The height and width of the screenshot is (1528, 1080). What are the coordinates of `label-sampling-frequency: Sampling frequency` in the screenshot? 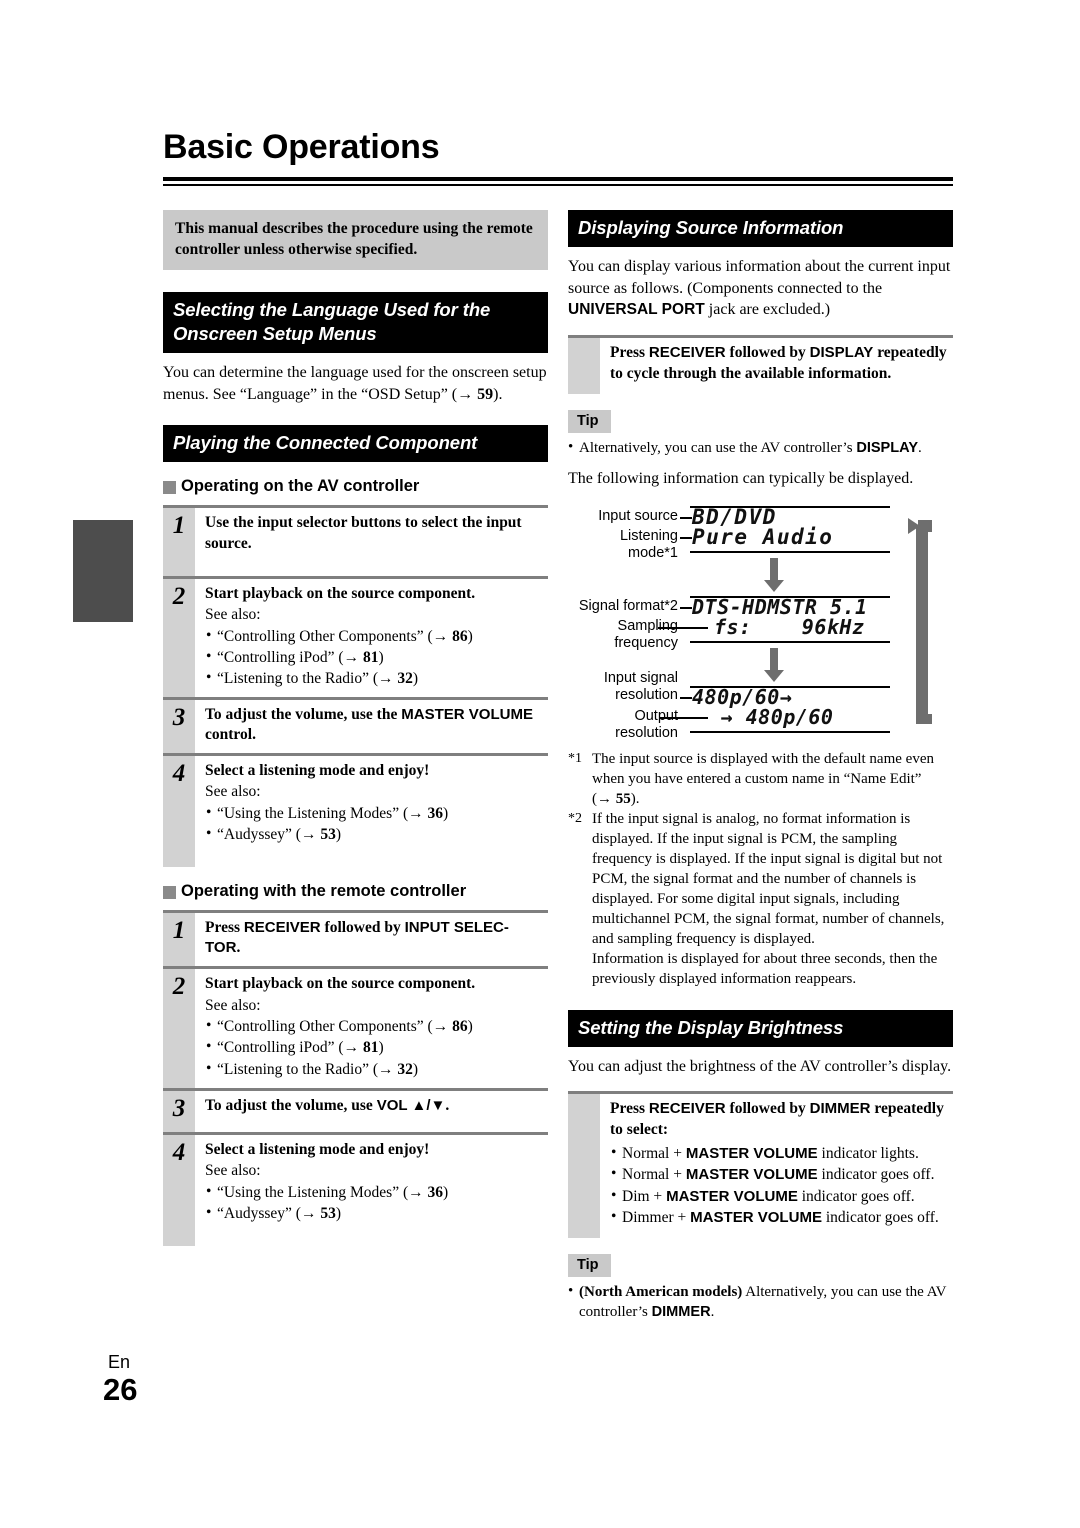 It's located at (646, 634).